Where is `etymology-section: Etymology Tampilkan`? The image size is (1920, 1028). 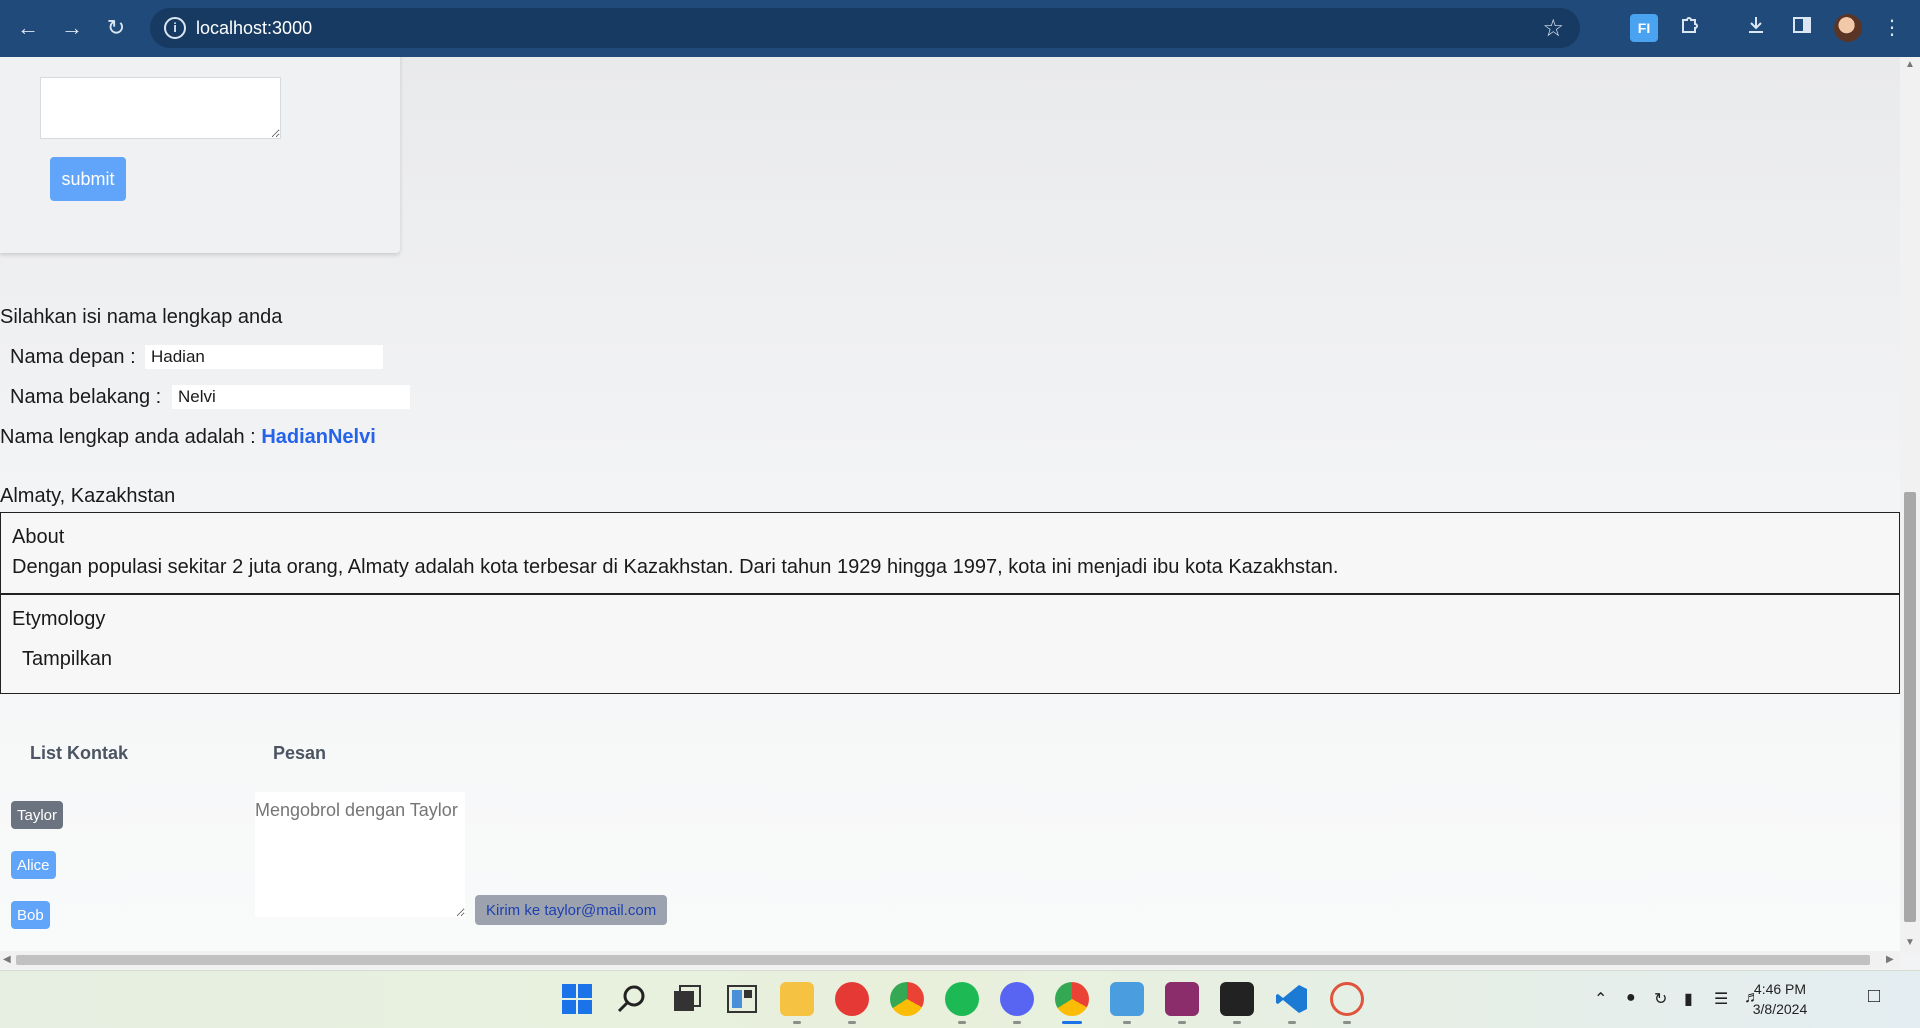 etymology-section: Etymology Tampilkan is located at coordinates (950, 644).